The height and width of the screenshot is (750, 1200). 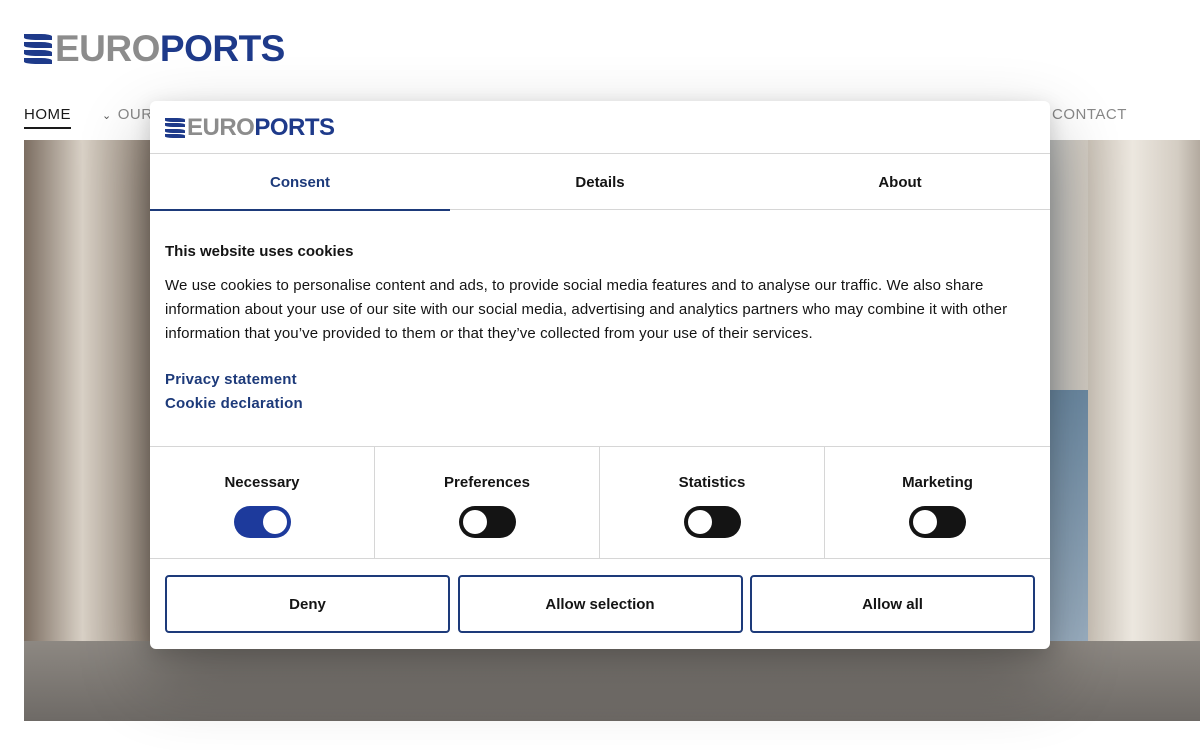 I want to click on necessary-switch, so click(x=262, y=522).